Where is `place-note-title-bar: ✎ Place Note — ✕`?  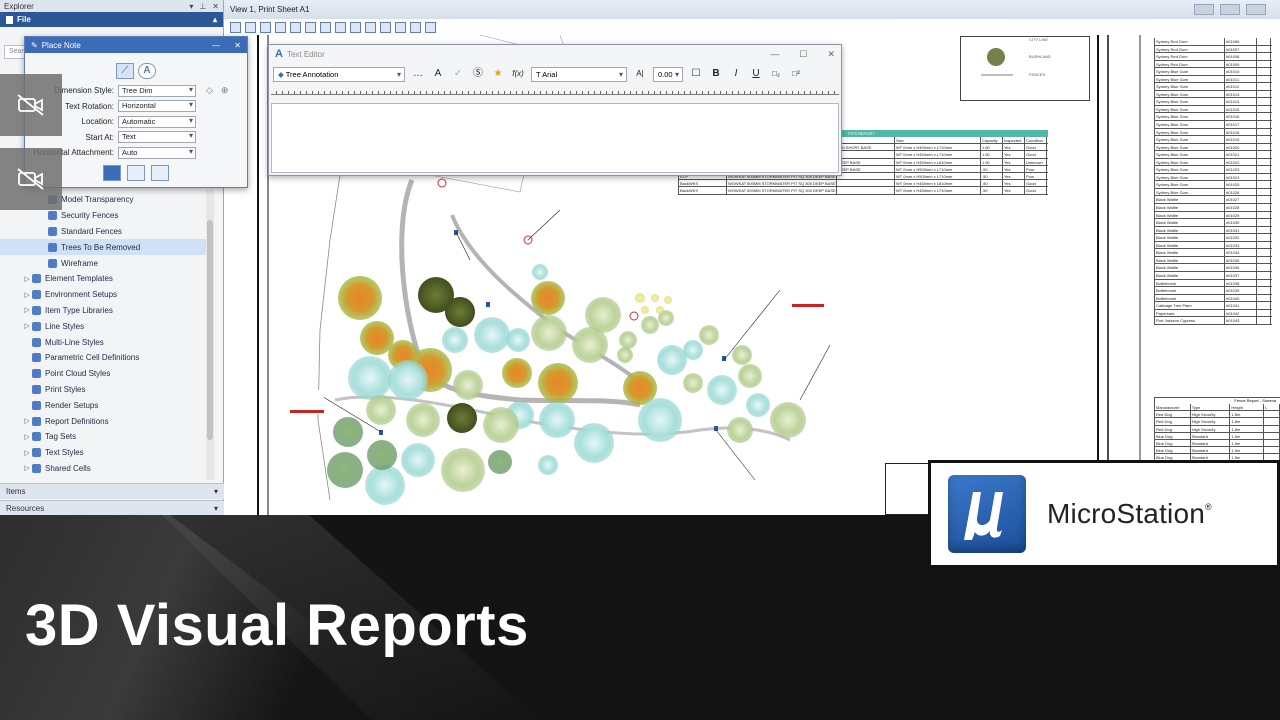 place-note-title-bar: ✎ Place Note — ✕ is located at coordinates (136, 45).